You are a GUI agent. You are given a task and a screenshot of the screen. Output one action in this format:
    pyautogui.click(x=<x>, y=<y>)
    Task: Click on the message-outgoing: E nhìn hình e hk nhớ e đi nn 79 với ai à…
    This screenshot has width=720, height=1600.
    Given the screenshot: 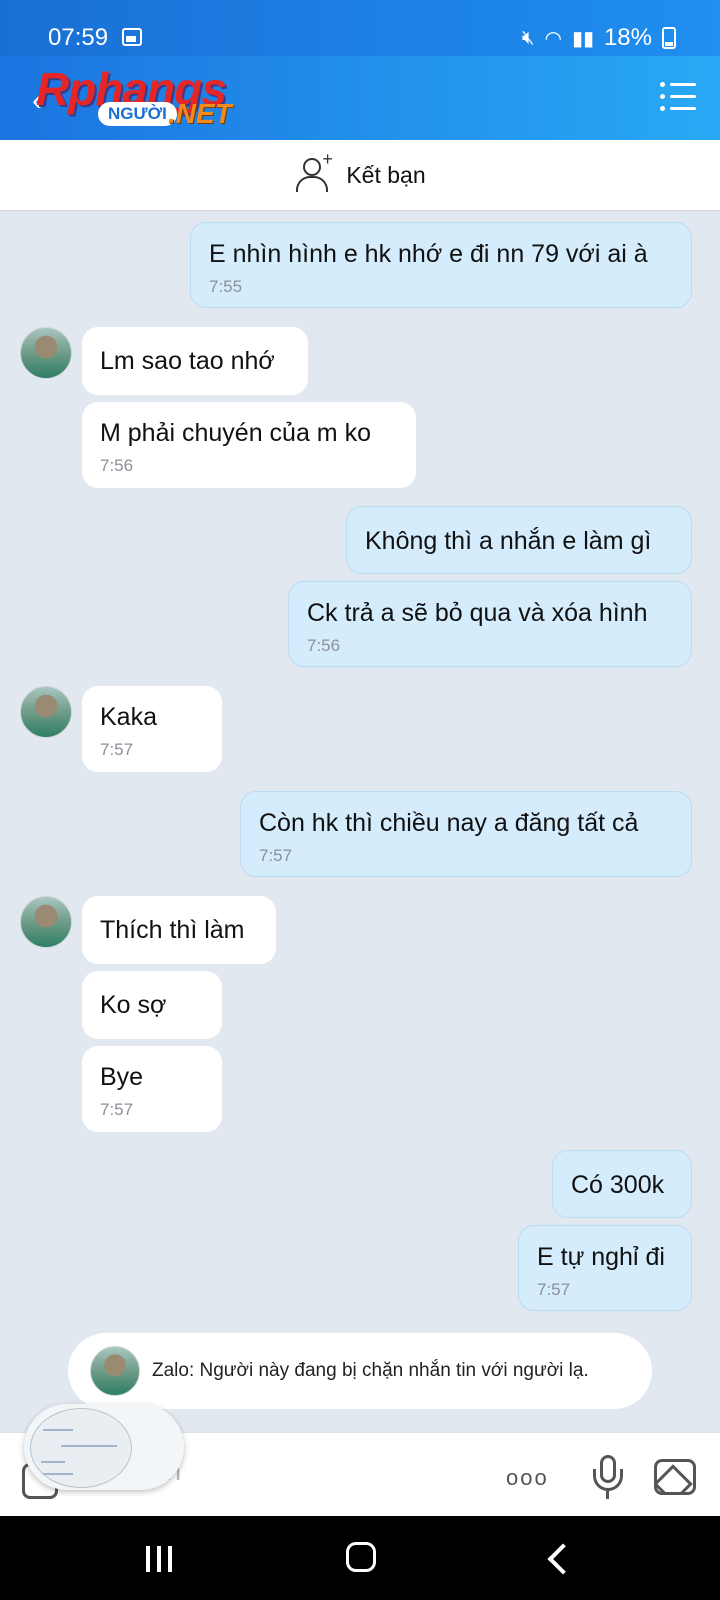 What is the action you would take?
    pyautogui.click(x=441, y=265)
    